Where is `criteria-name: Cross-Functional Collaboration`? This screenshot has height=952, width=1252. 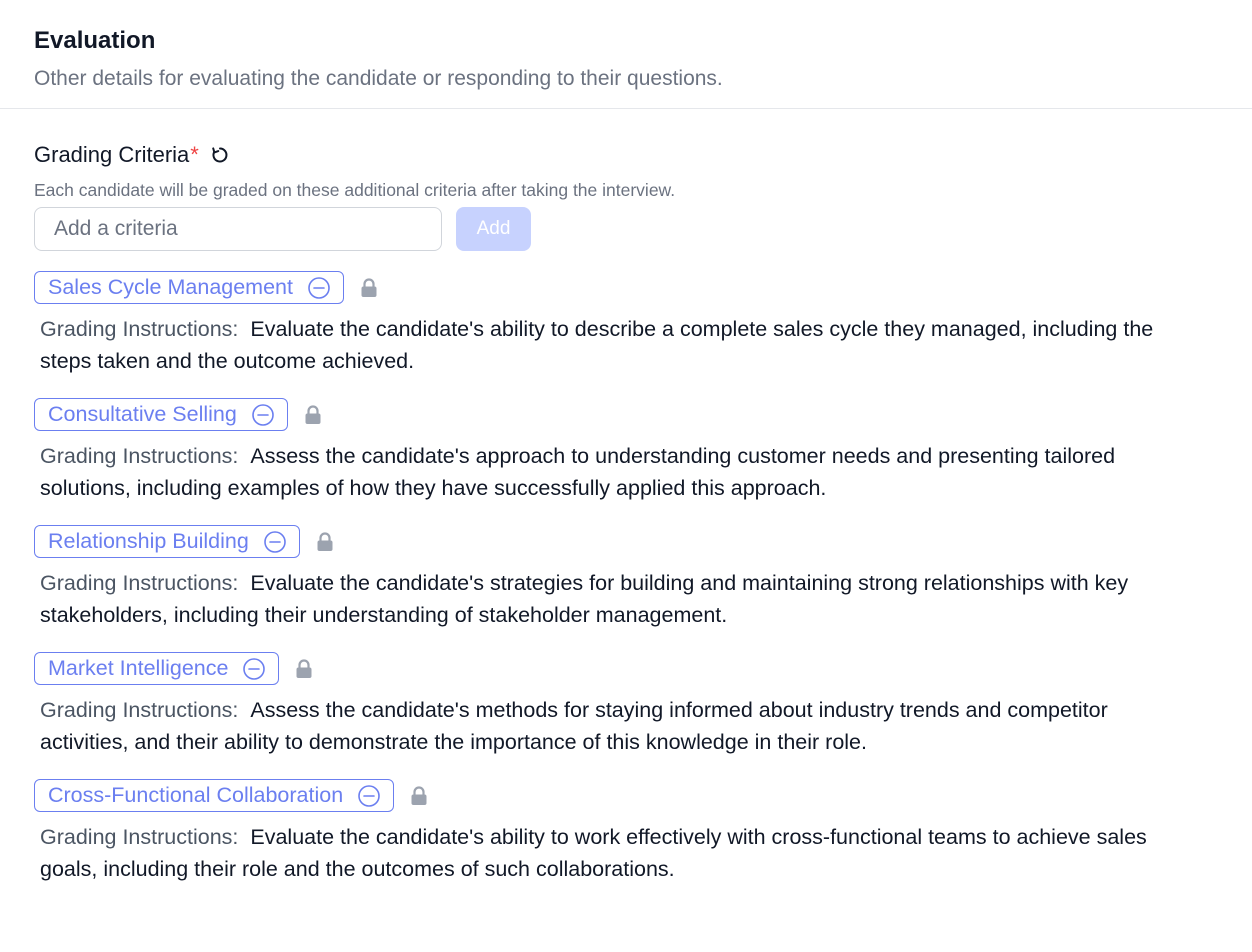
criteria-name: Cross-Functional Collaboration is located at coordinates (196, 795).